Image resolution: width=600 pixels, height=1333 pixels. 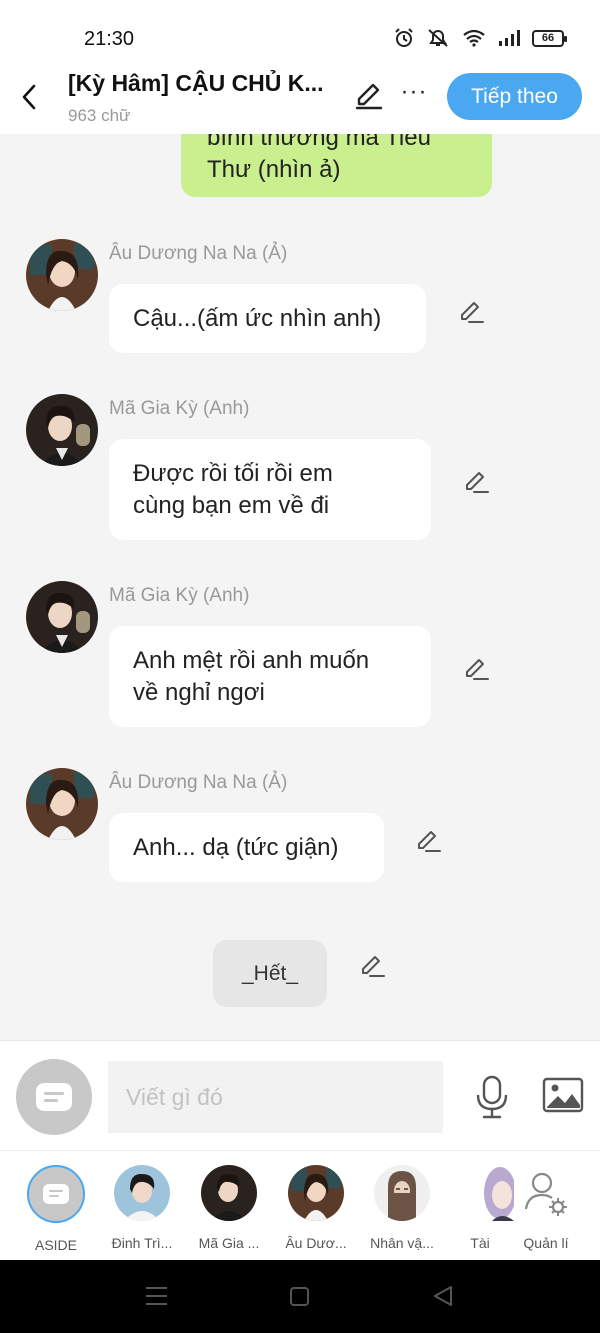 I want to click on message-text: Anh... dạ (tức giận), so click(x=236, y=847).